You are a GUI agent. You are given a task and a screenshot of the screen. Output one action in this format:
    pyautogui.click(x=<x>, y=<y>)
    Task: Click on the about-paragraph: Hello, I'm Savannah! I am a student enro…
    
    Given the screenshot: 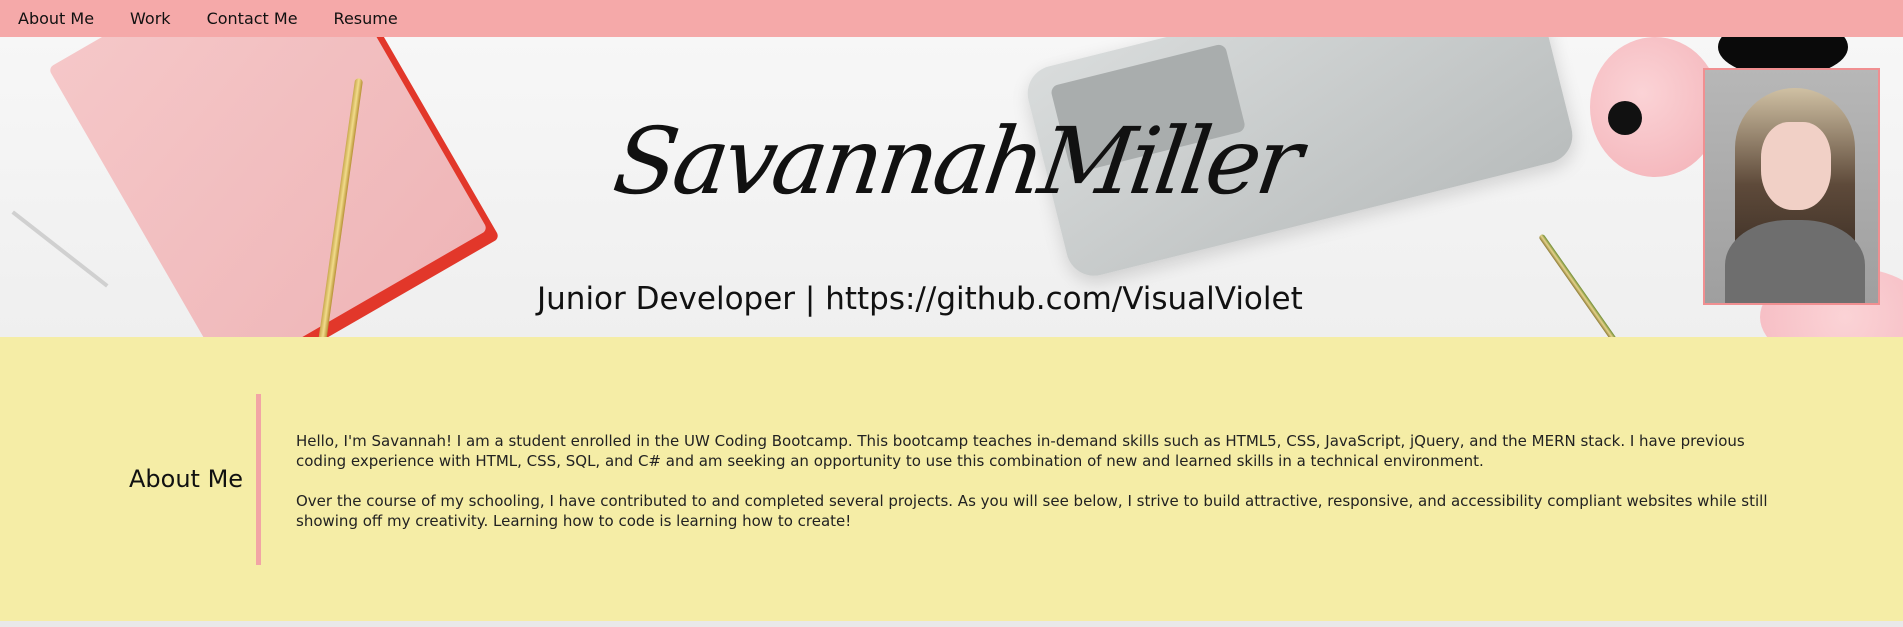 What is the action you would take?
    pyautogui.click(x=1020, y=451)
    